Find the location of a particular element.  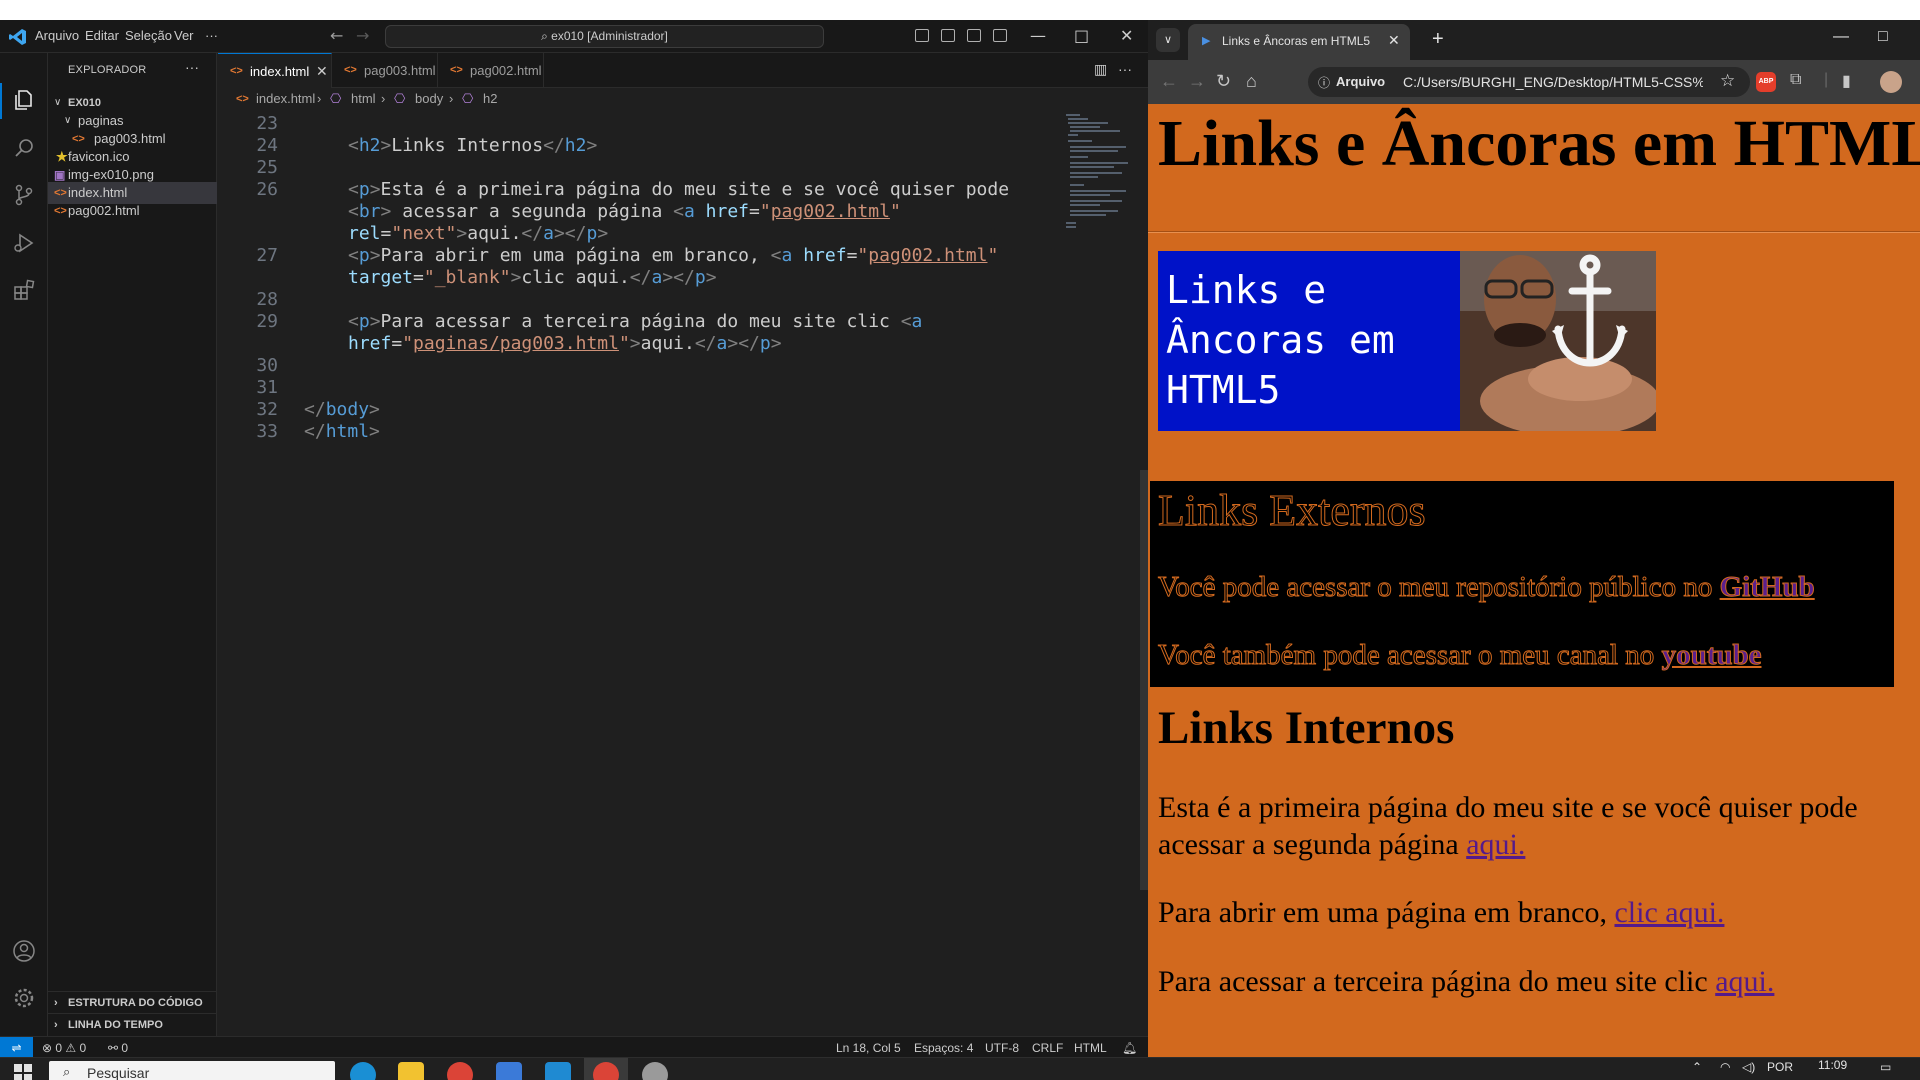

settings-gear-icon is located at coordinates (24, 999).